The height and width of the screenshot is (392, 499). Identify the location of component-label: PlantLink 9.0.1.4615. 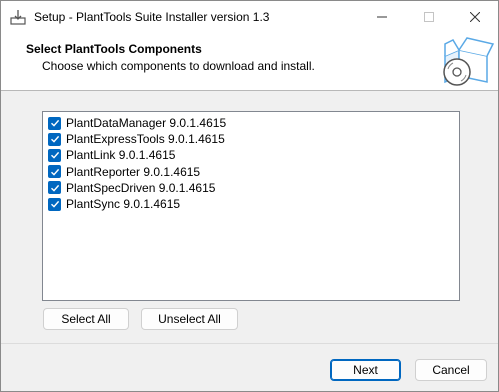
(121, 155).